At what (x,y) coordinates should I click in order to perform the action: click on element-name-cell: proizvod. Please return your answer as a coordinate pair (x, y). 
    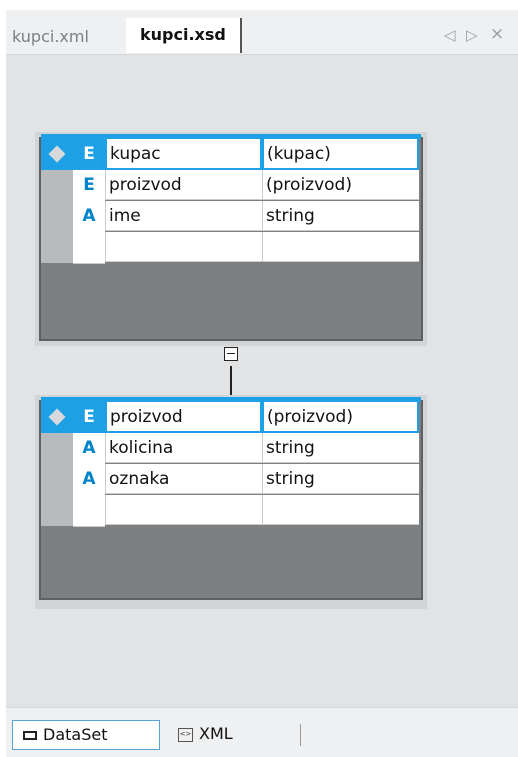
    Looking at the image, I should click on (183, 417).